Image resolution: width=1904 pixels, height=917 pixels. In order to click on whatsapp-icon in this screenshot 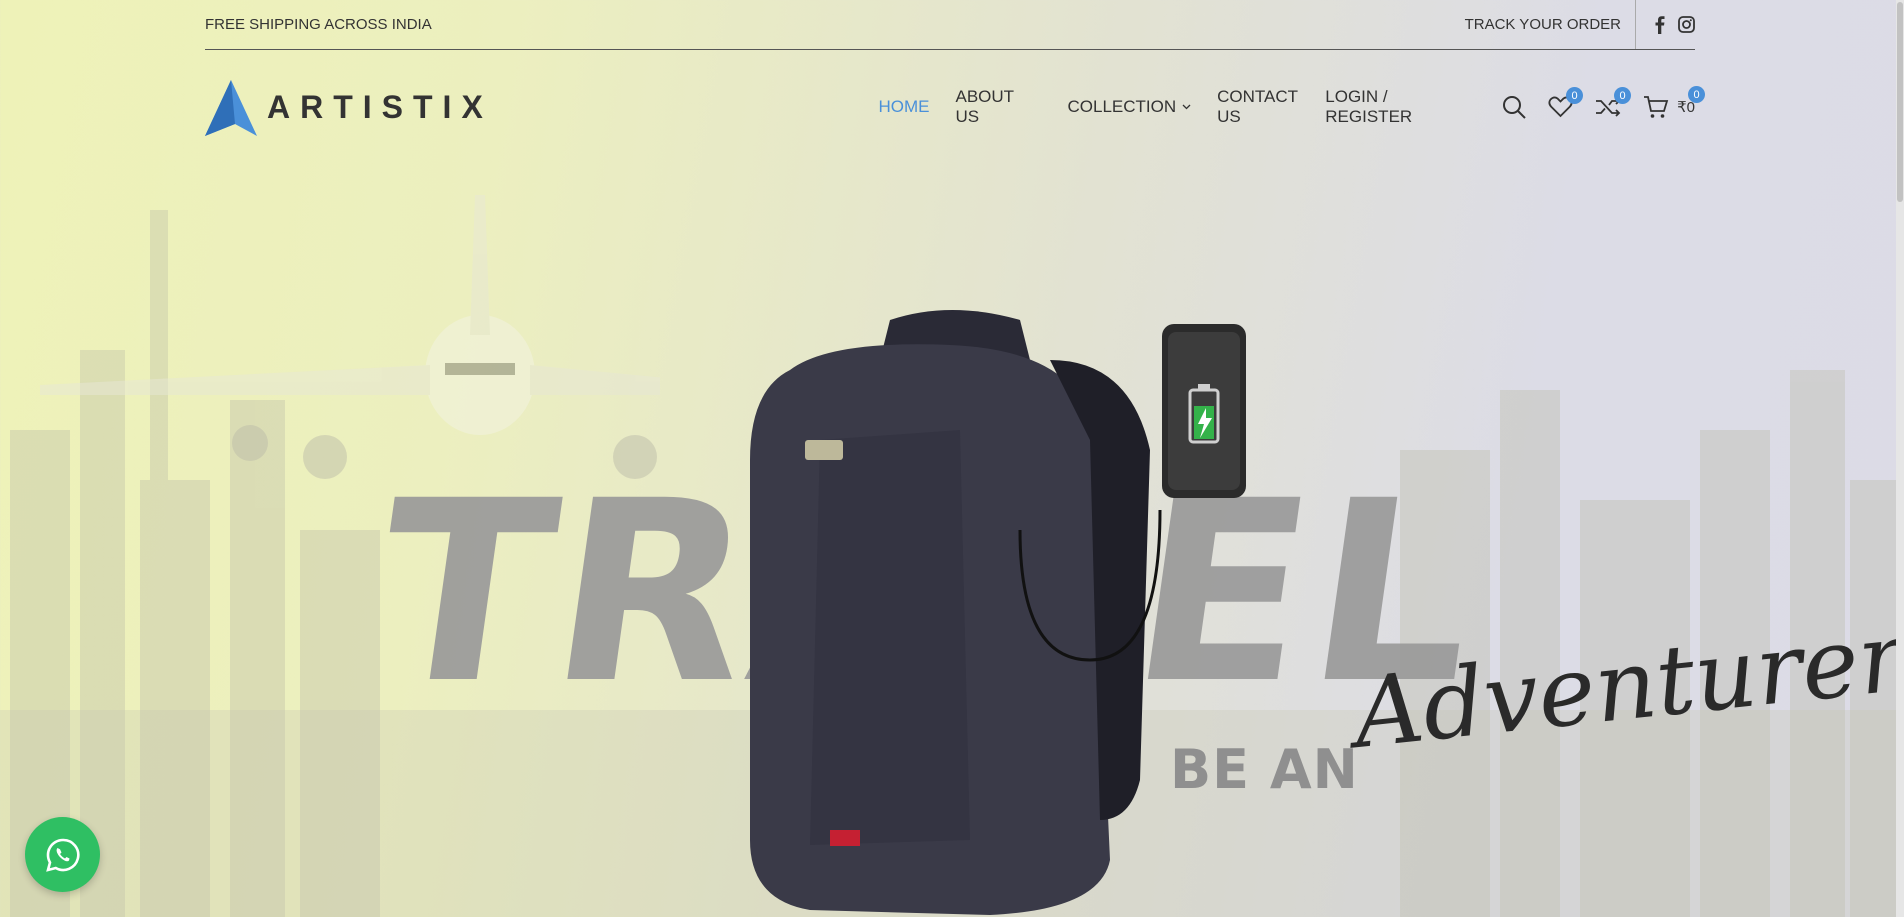, I will do `click(62, 855)`.